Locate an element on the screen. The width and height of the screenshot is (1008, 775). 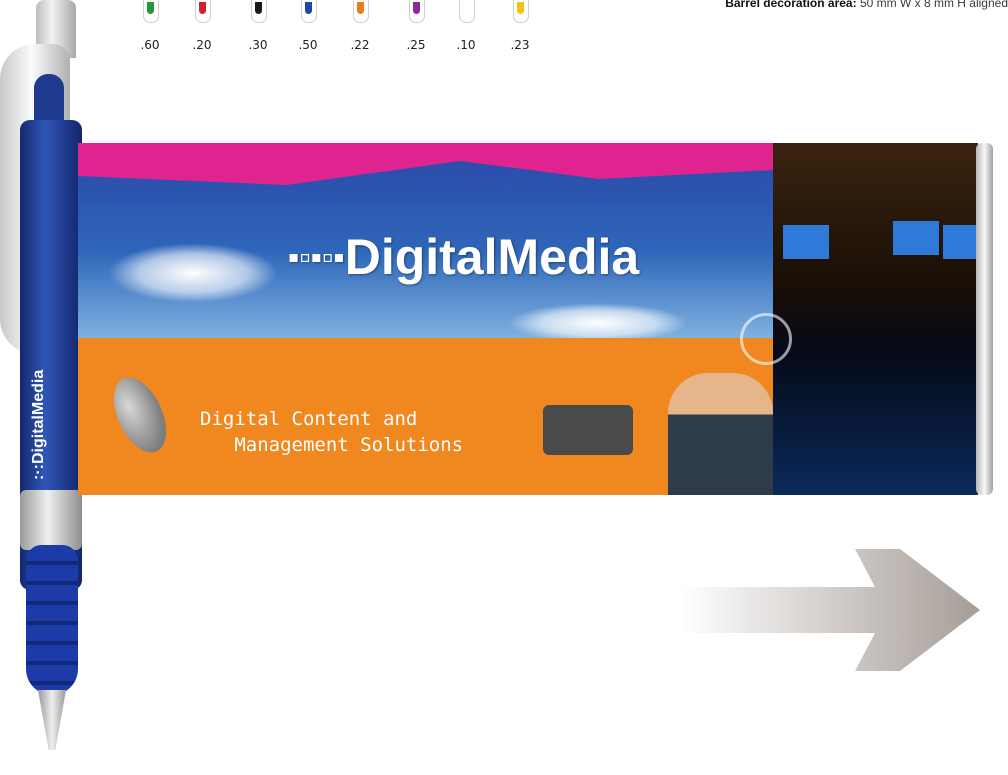
color-swatch: .20 is located at coordinates (202, 30).